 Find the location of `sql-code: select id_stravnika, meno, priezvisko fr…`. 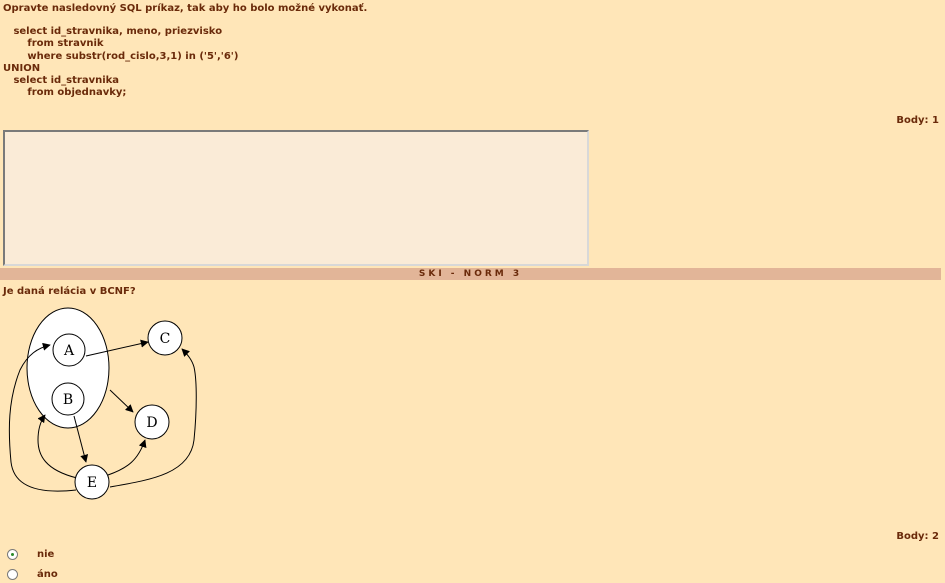

sql-code: select id_stravnika, meno, priezvisko fr… is located at coordinates (121, 62).